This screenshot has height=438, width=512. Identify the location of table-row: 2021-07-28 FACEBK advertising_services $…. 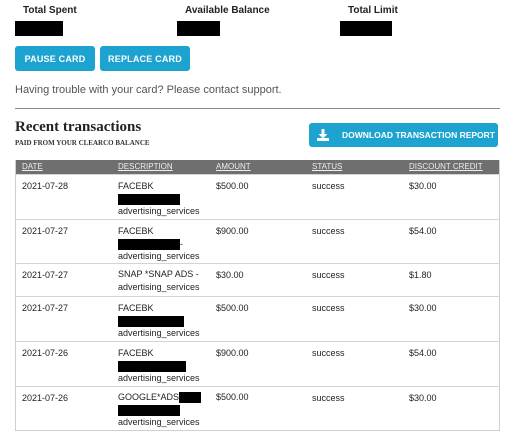
(257, 196).